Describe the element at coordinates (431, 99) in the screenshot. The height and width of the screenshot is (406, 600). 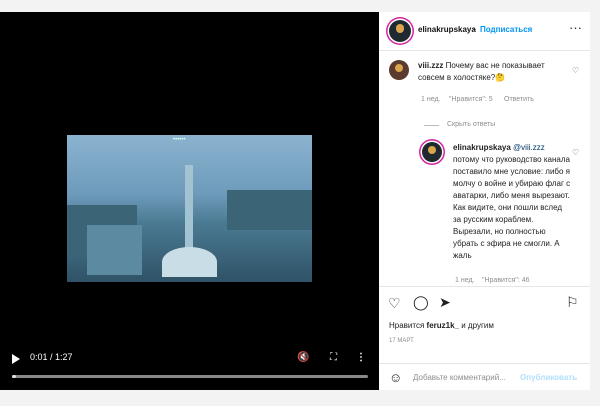
I see `comment-time: 1 нед.` at that location.